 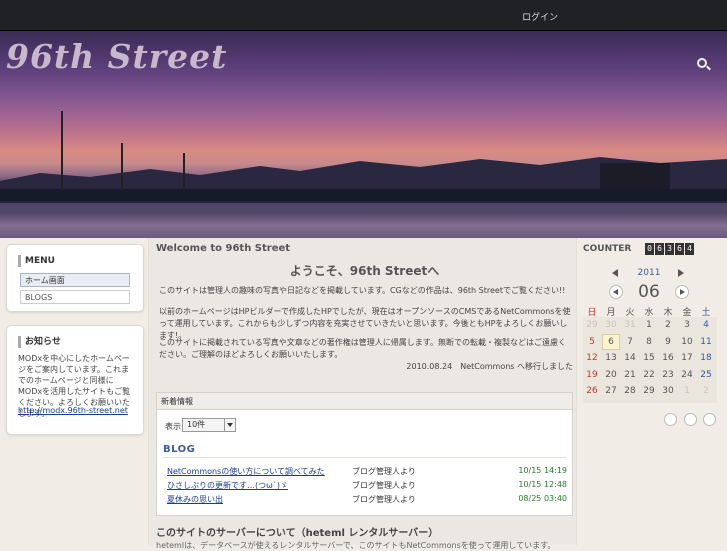 What do you see at coordinates (363, 15) in the screenshot?
I see `top-bar: ログイン` at bounding box center [363, 15].